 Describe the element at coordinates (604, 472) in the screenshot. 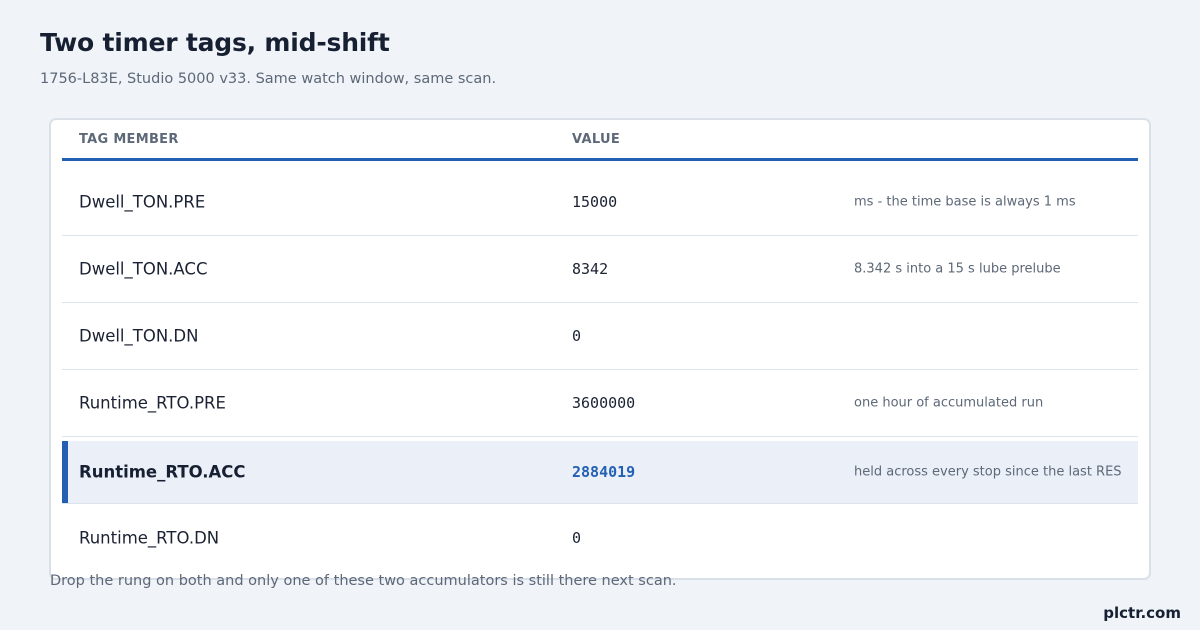

I see `value-cell: 2884019` at that location.